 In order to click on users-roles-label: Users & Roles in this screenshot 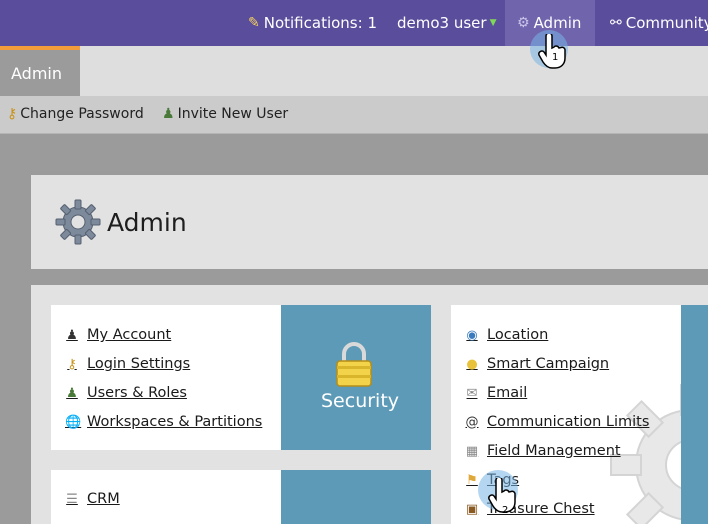, I will do `click(137, 393)`.